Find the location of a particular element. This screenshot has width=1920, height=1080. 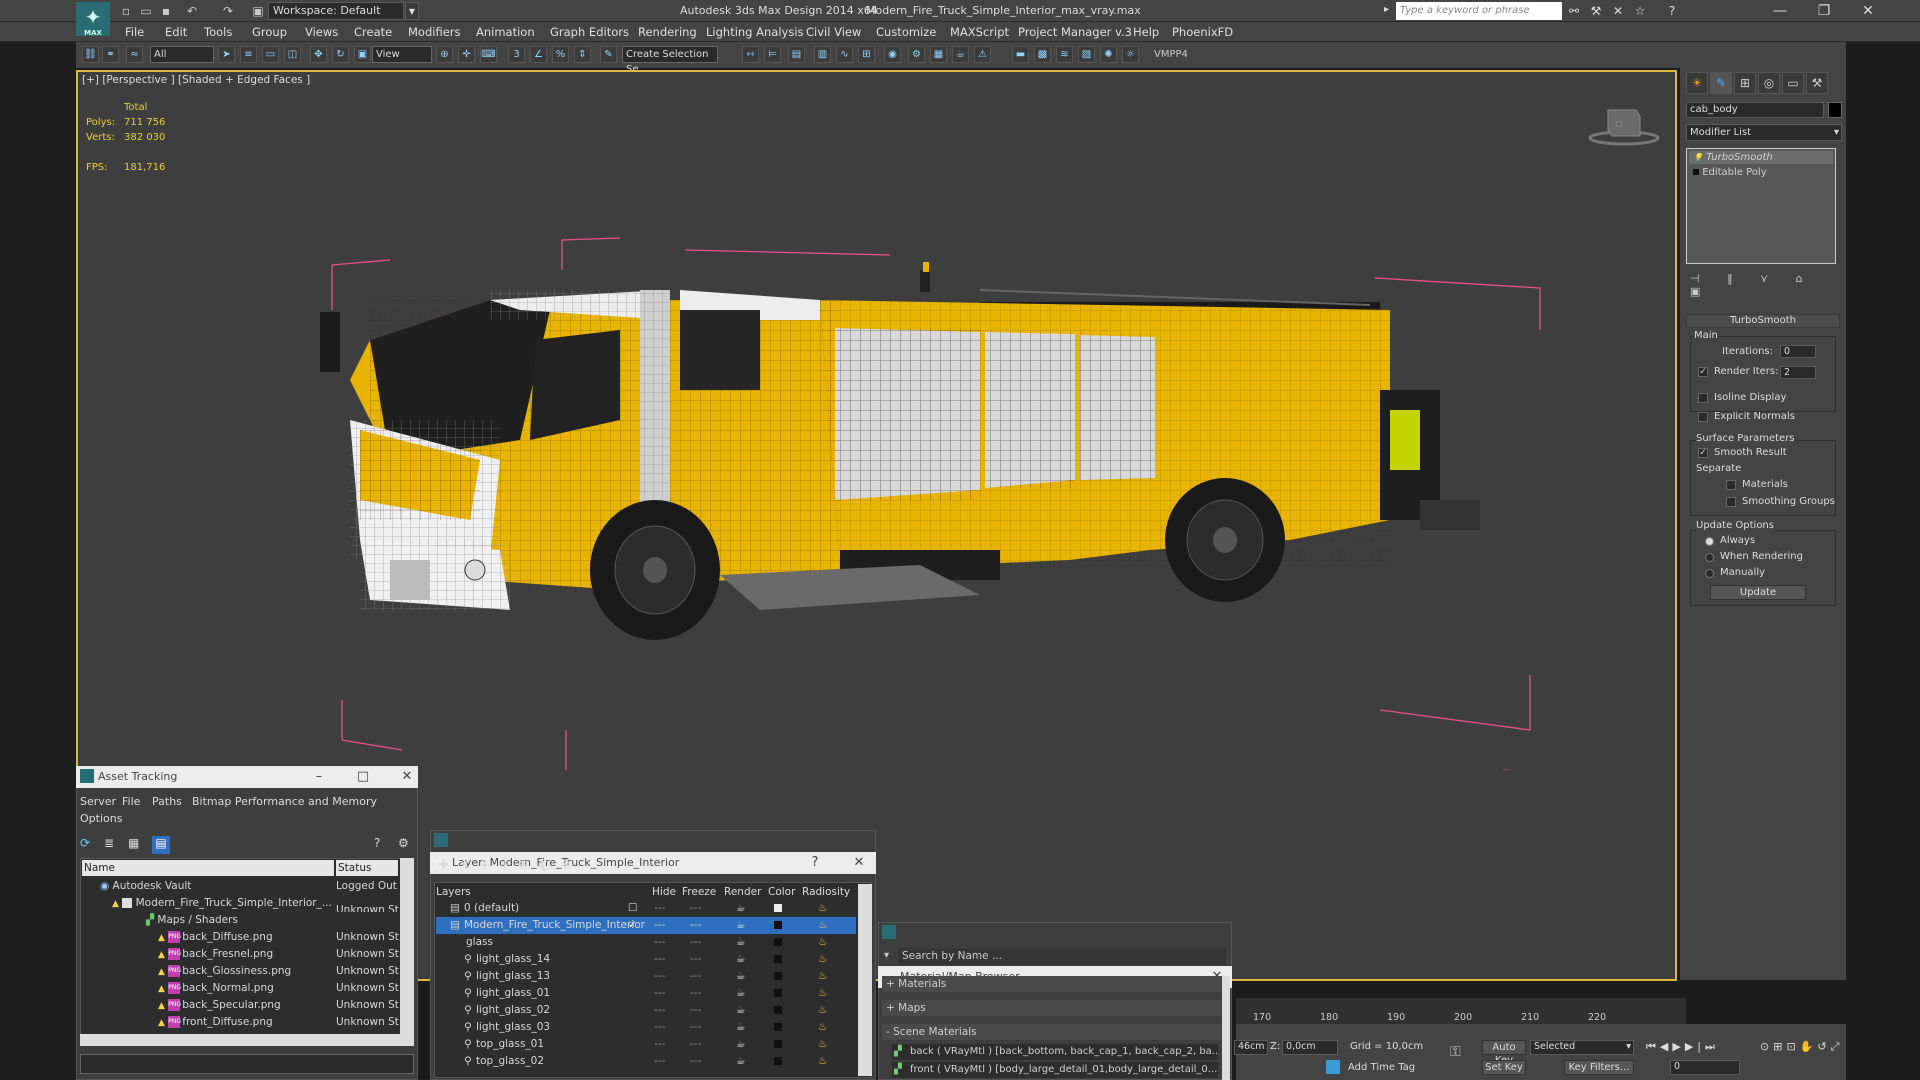

spinner-snap-icon: ⇕ is located at coordinates (582, 54).